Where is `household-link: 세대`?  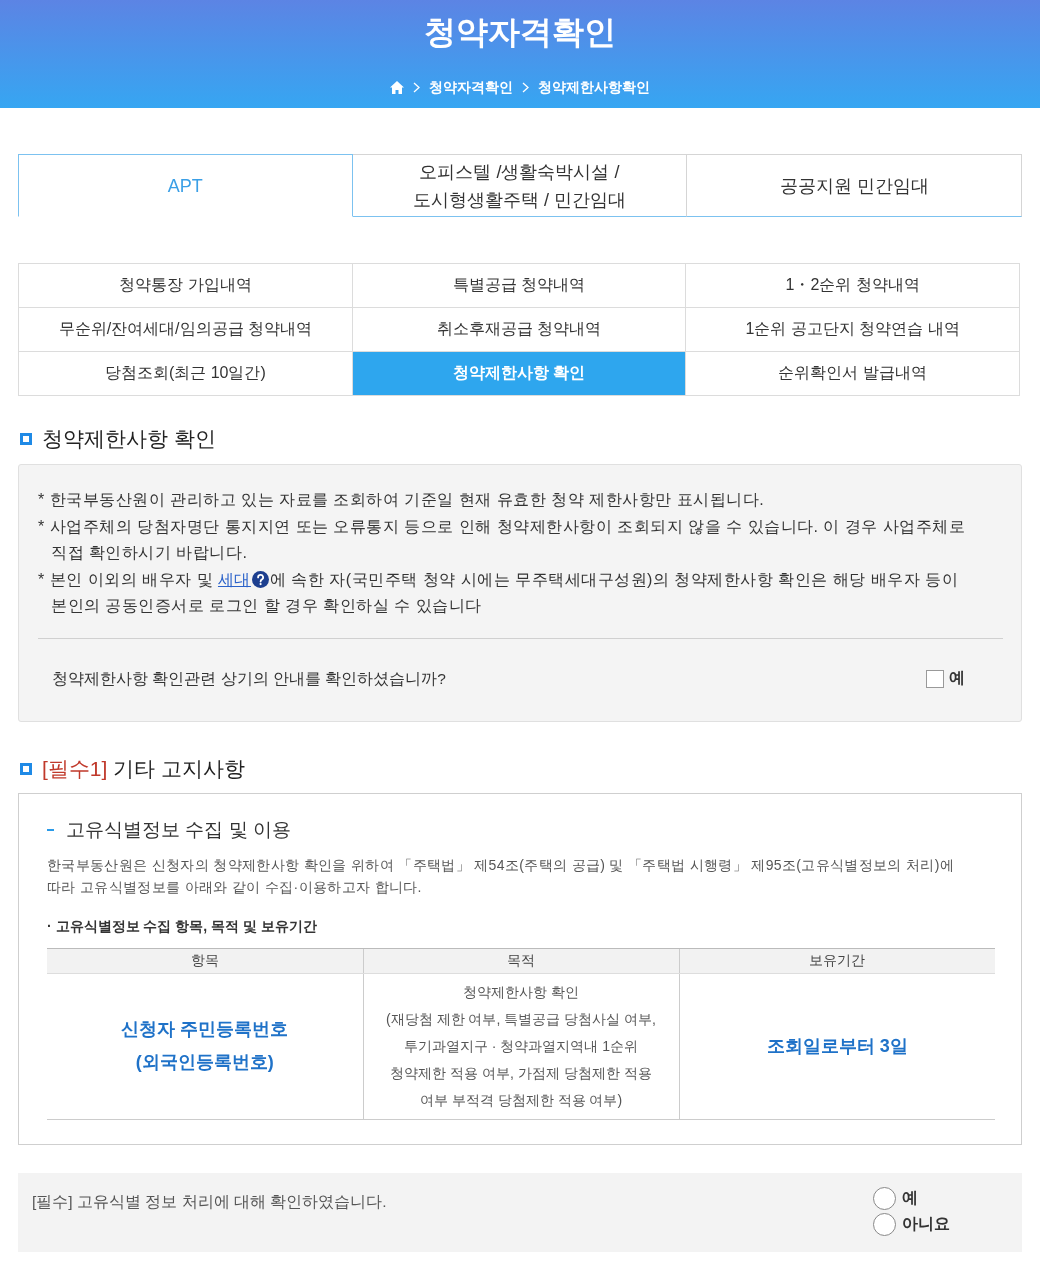
household-link: 세대 is located at coordinates (234, 579).